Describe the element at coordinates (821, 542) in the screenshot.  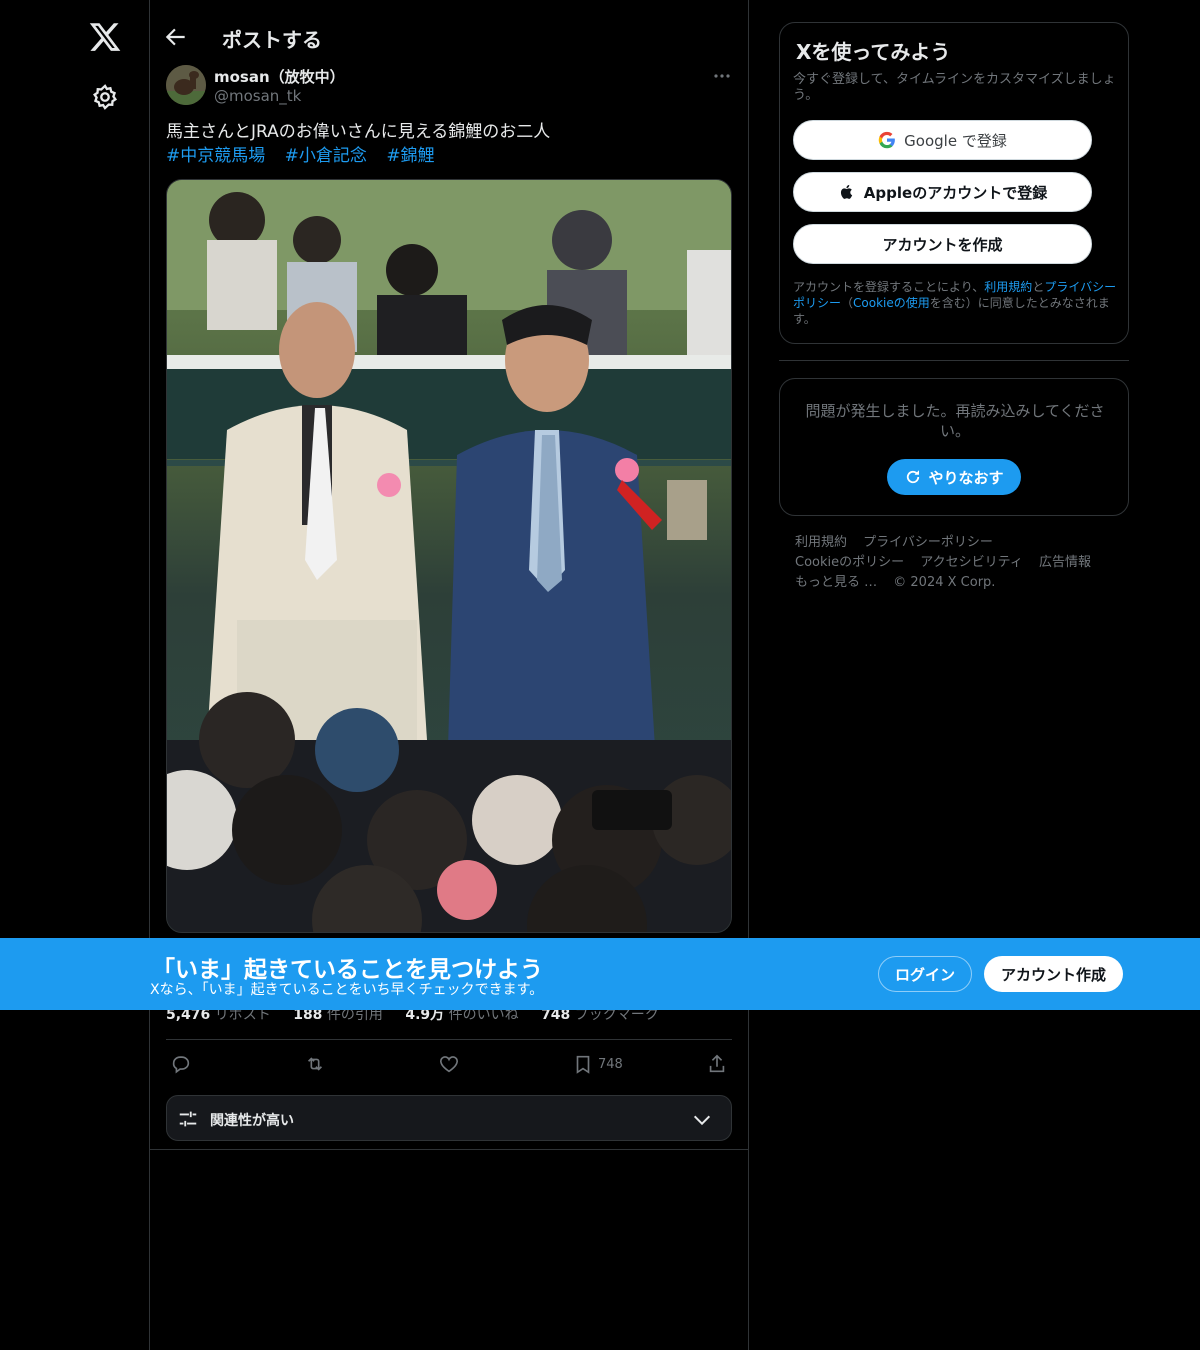
I see `footer-link: 利用規約` at that location.